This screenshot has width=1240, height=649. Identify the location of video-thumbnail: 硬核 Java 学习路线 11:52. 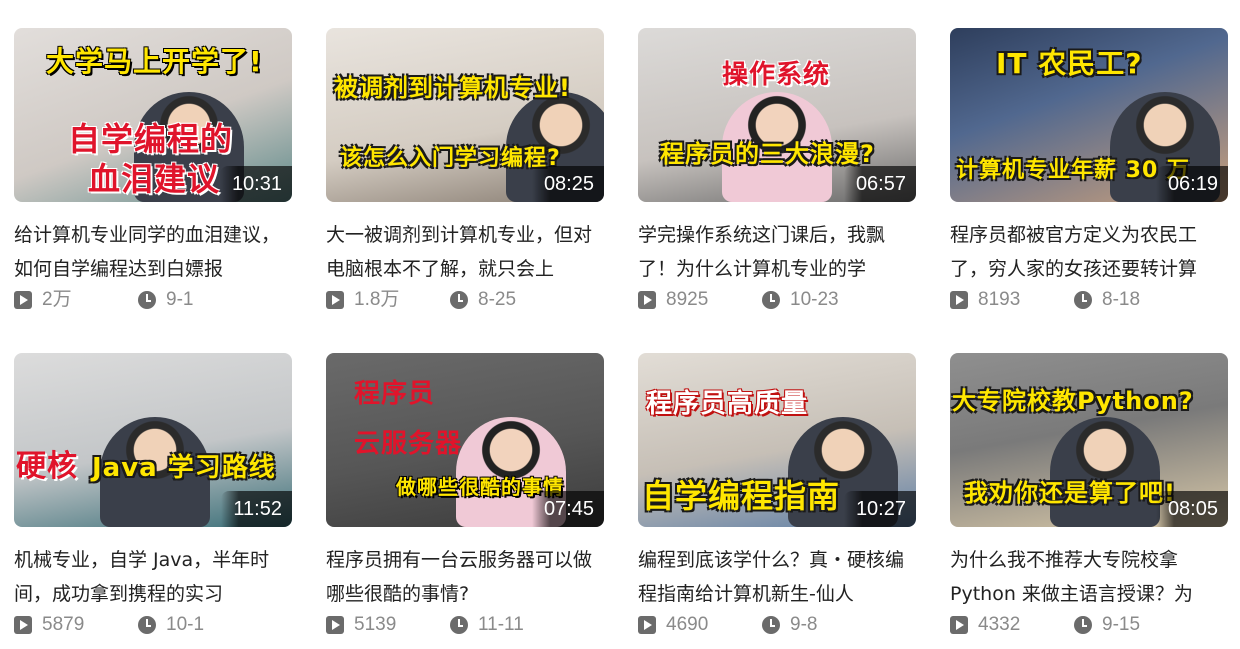
(153, 440).